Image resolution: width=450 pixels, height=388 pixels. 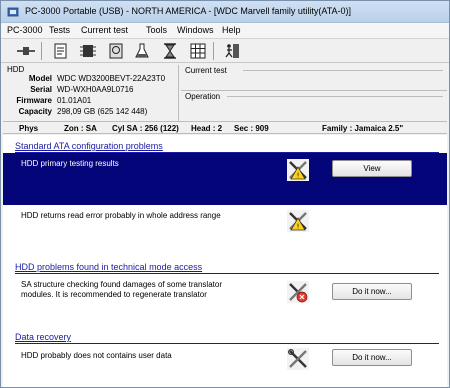 What do you see at coordinates (207, 128) in the screenshot?
I see `head-value: Head : 2` at bounding box center [207, 128].